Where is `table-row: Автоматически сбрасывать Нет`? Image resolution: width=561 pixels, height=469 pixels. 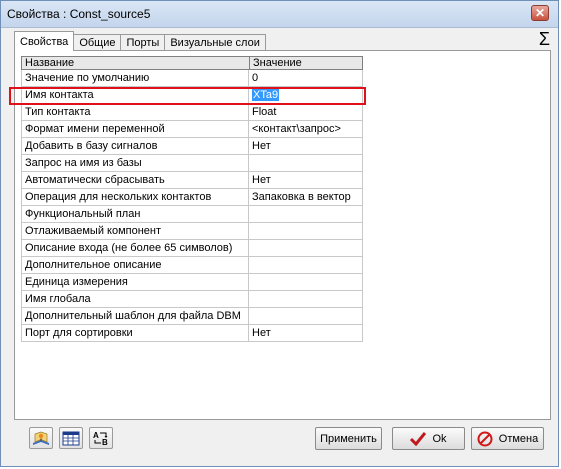
table-row: Автоматически сбрасывать Нет is located at coordinates (192, 180).